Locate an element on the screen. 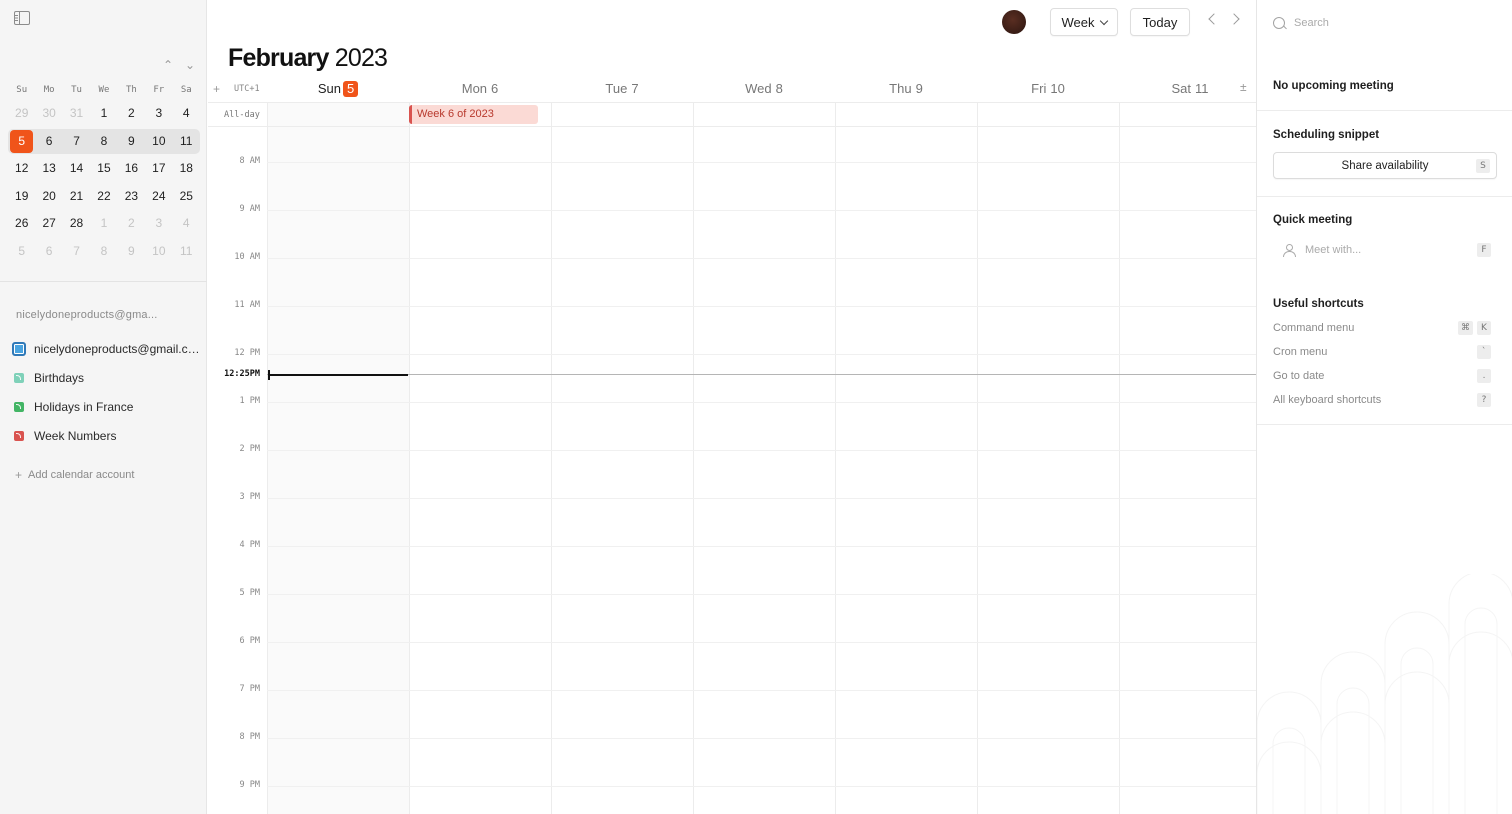 Image resolution: width=1512 pixels, height=814 pixels. sidebar-toggle-icon is located at coordinates (22, 18).